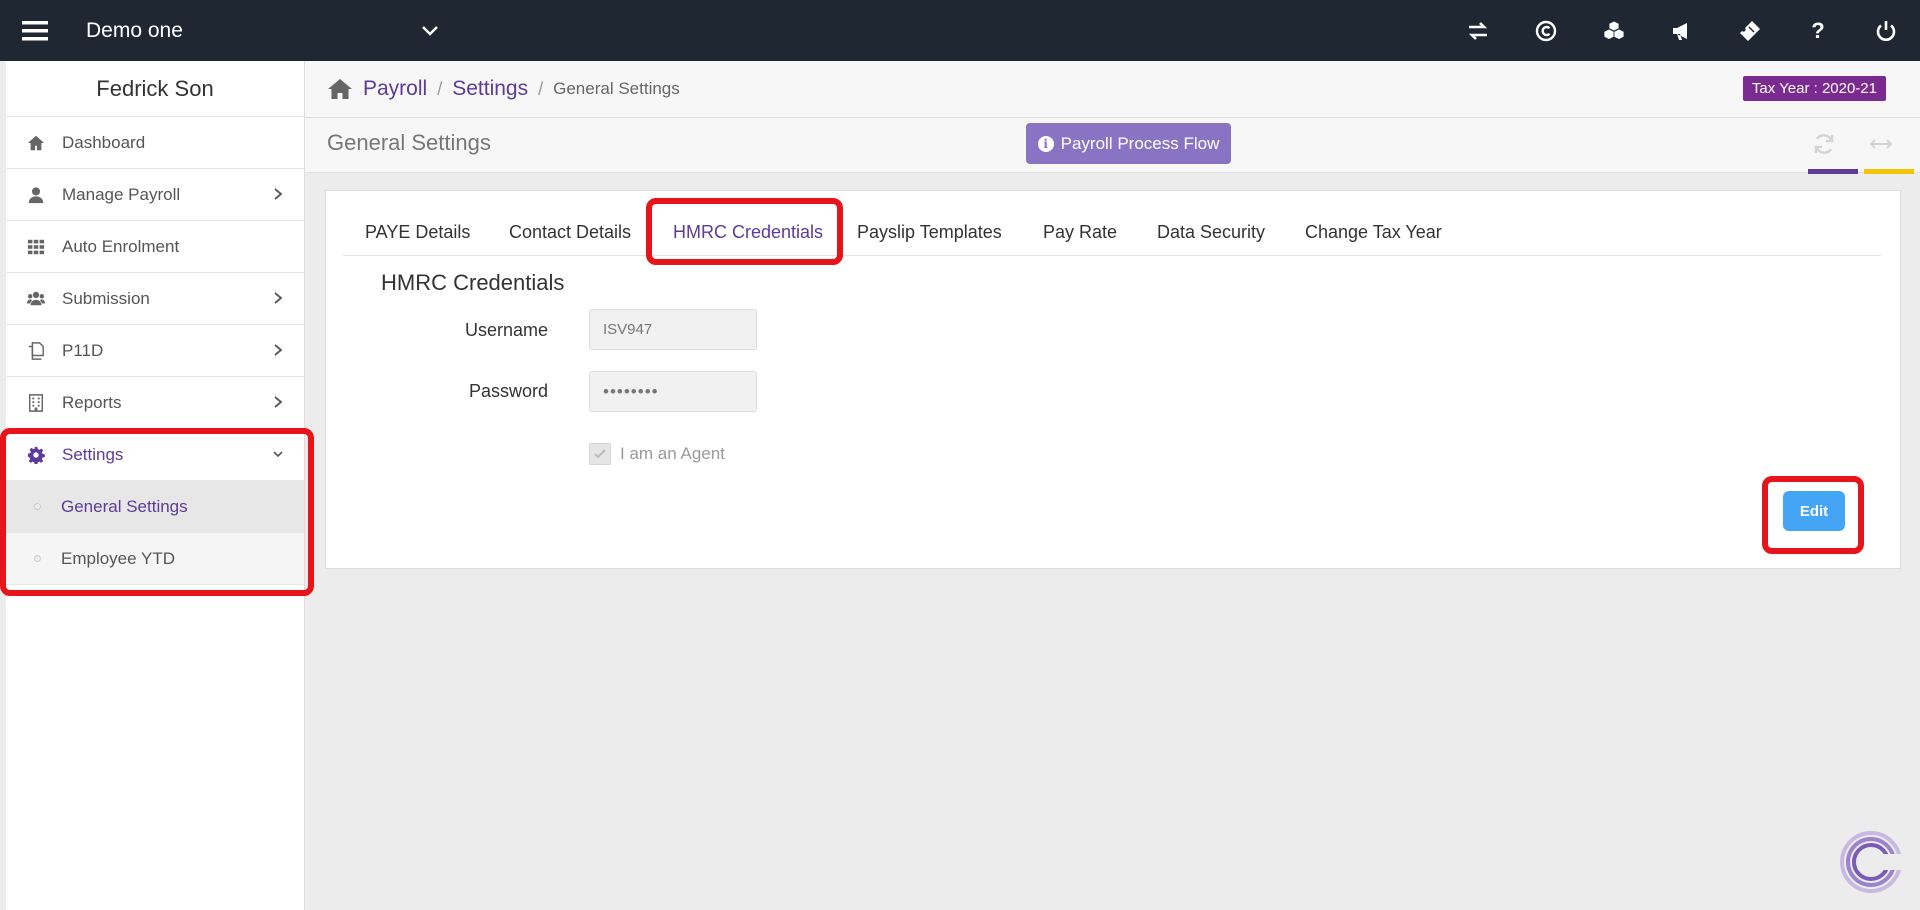 The height and width of the screenshot is (910, 1920). What do you see at coordinates (106, 298) in the screenshot?
I see `sidebar-item-label: Submission` at bounding box center [106, 298].